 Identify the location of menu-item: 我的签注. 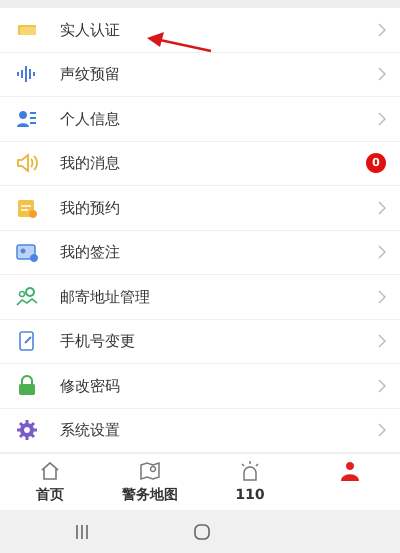
(200, 252).